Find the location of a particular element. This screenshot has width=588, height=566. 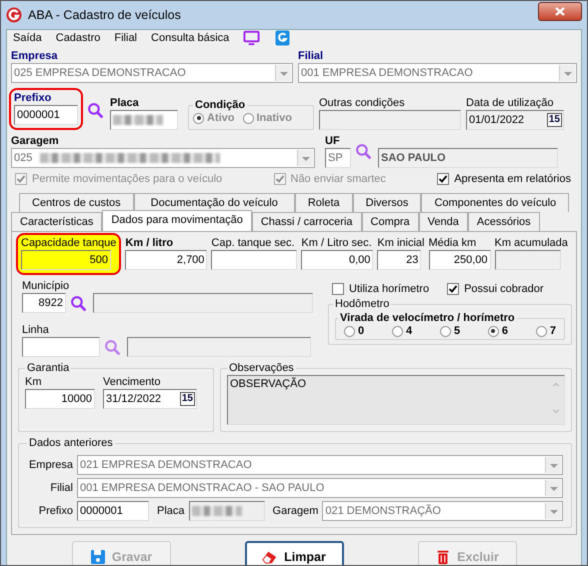

field-label: Outras condições is located at coordinates (362, 103).